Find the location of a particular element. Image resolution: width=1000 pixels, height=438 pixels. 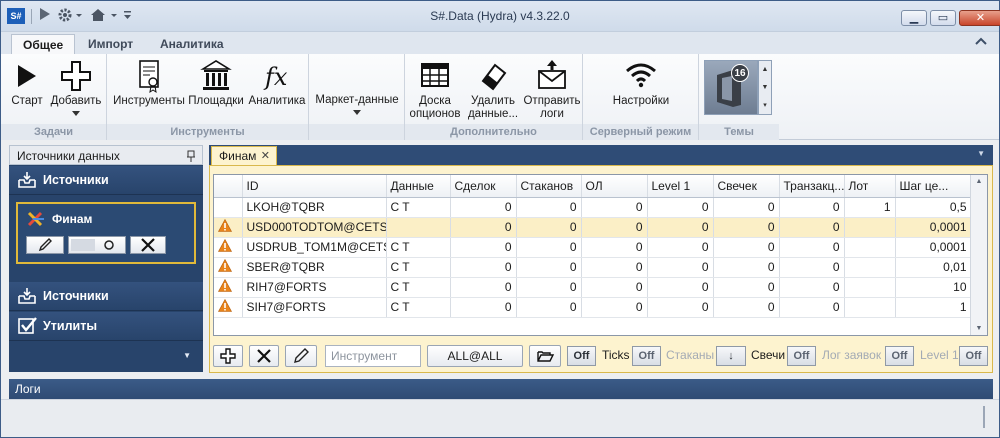

column-header: Level 1 is located at coordinates (680, 186).